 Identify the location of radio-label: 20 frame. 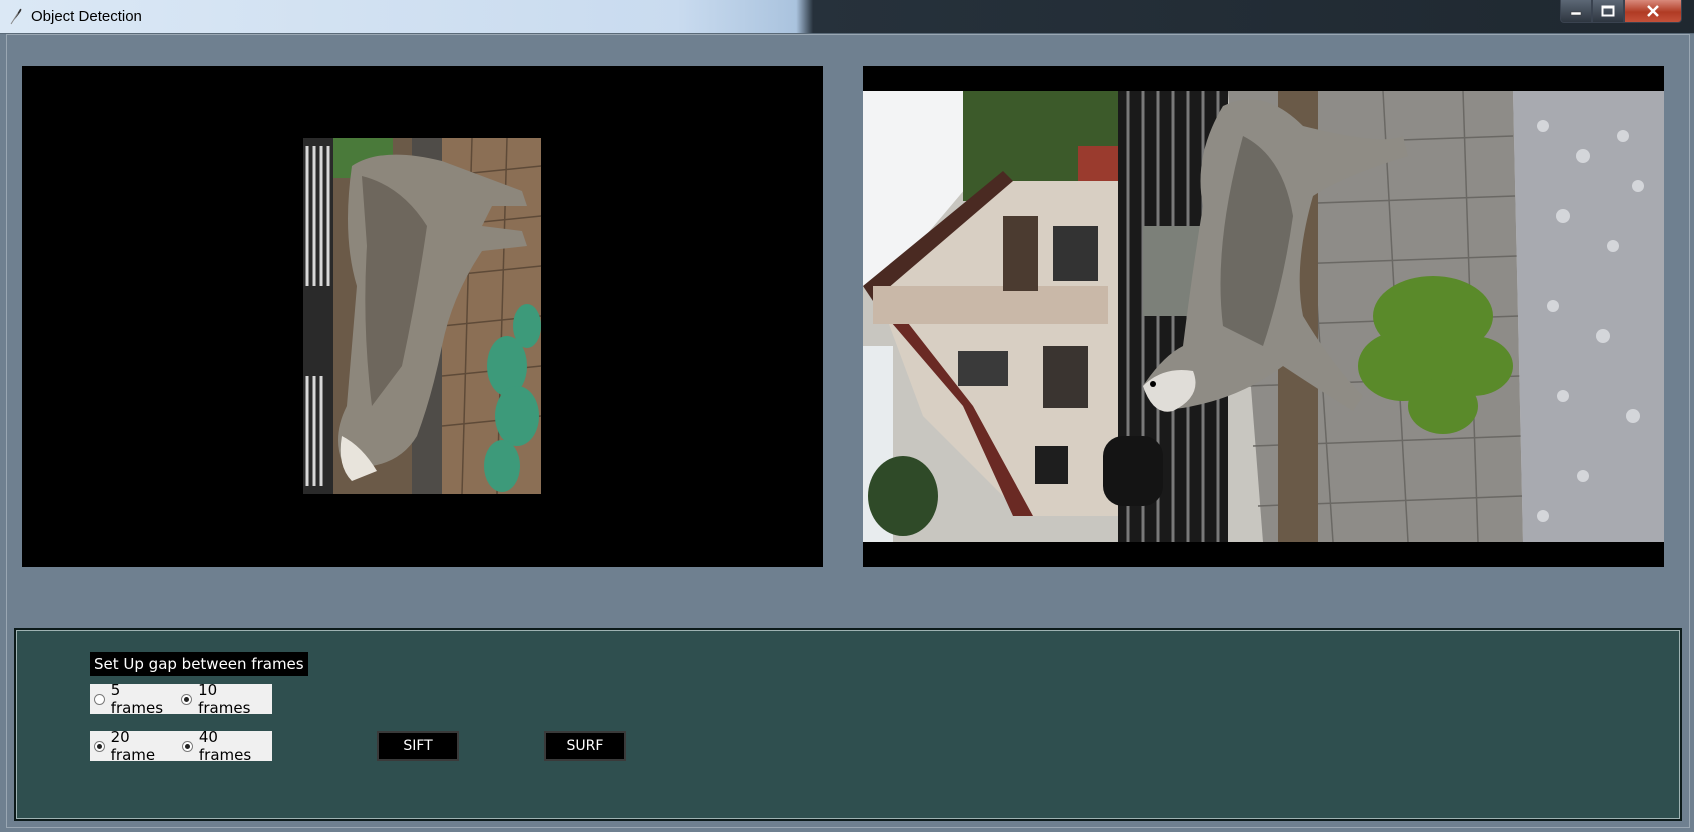
(133, 746).